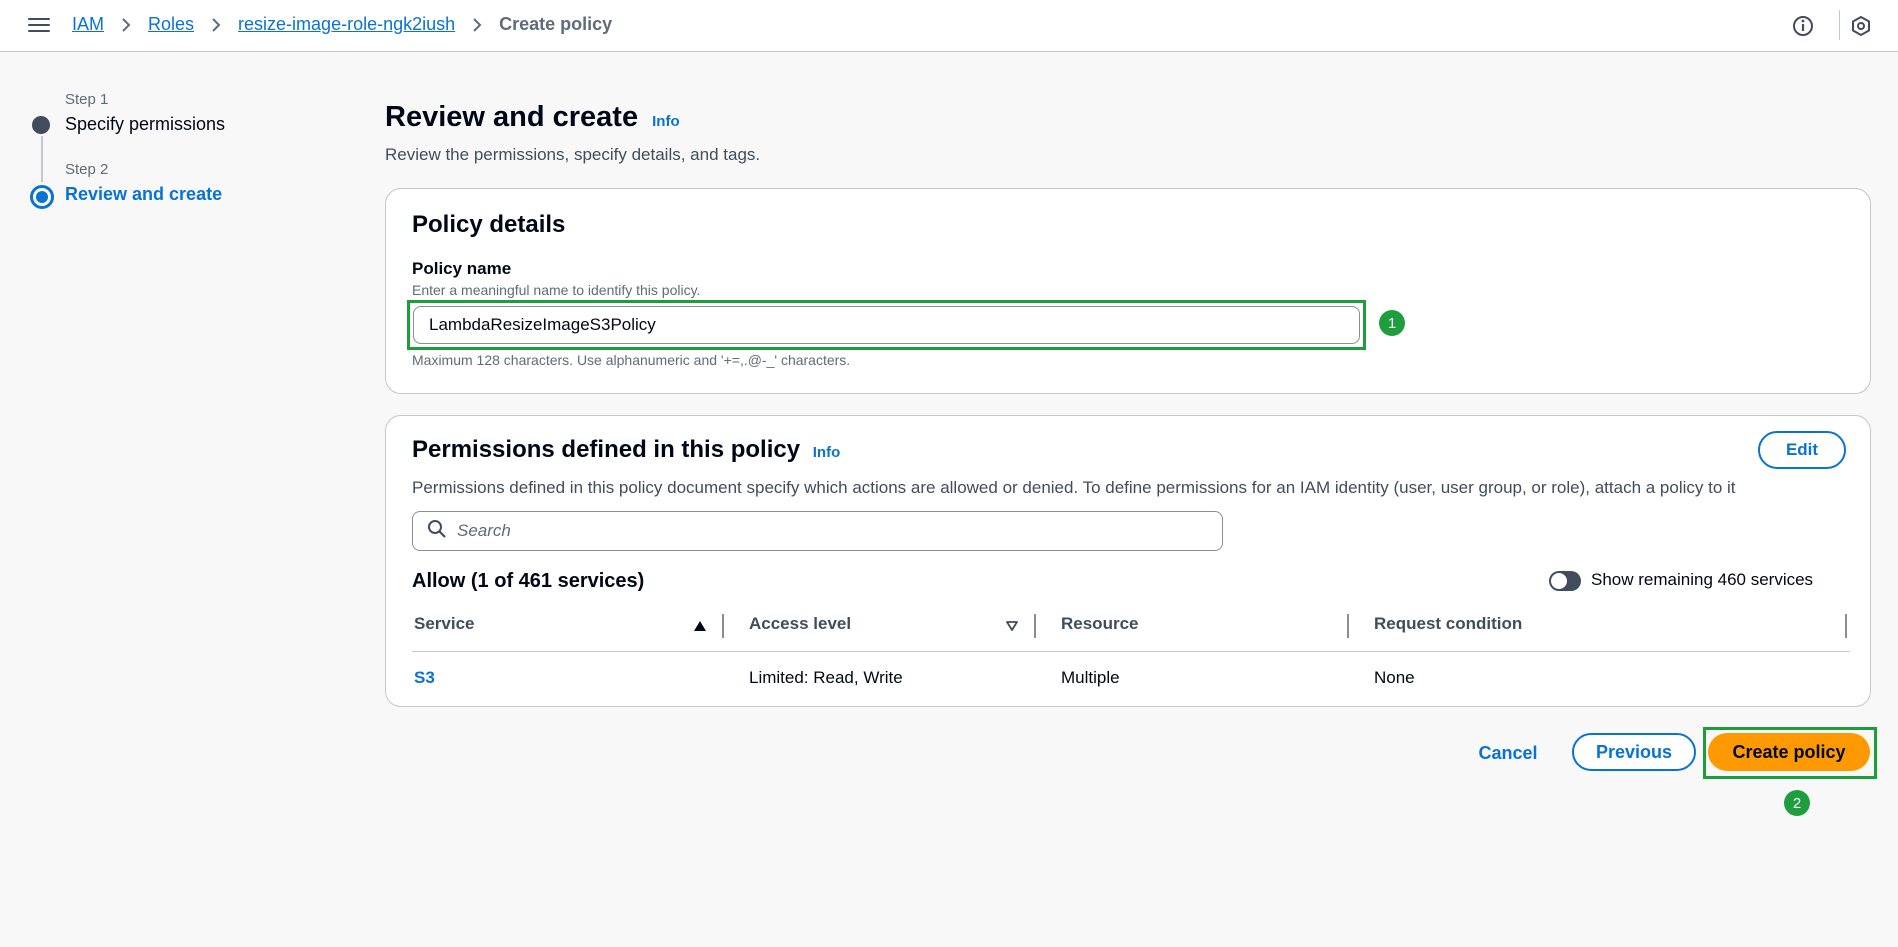 The height and width of the screenshot is (947, 1898). Describe the element at coordinates (556, 24) in the screenshot. I see `breadcrumb-current: Create policy` at that location.